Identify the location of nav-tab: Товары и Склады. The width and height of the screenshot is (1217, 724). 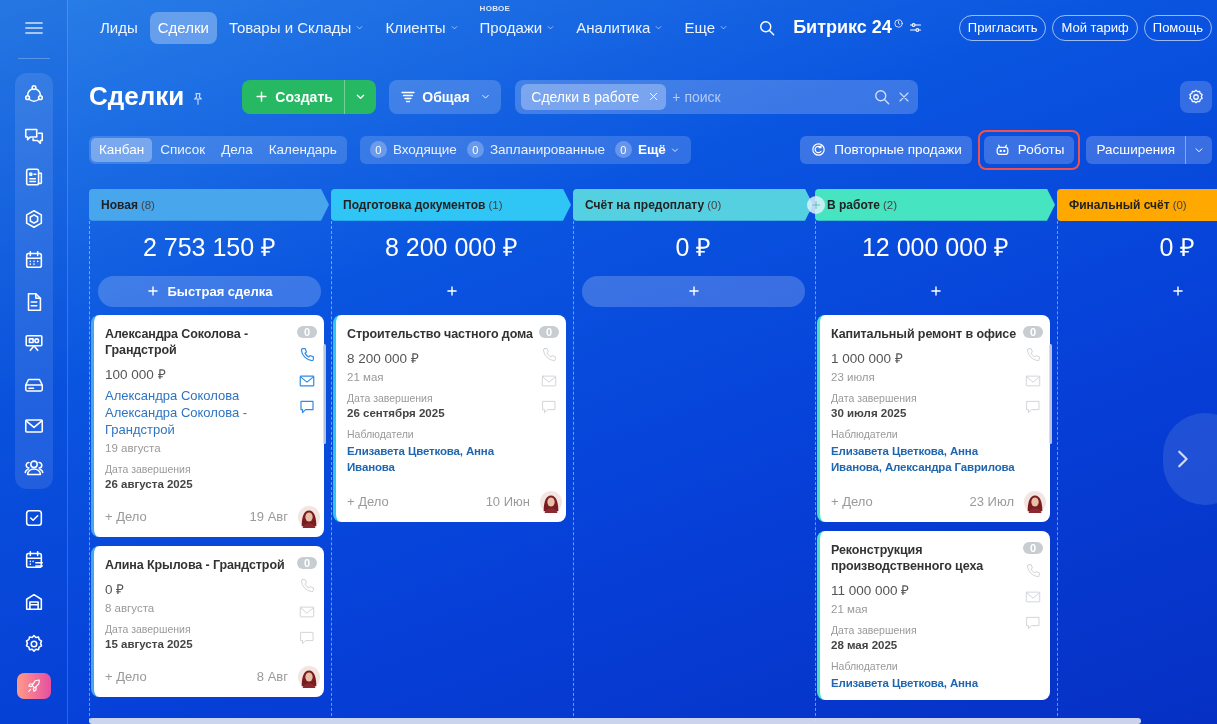
(297, 27).